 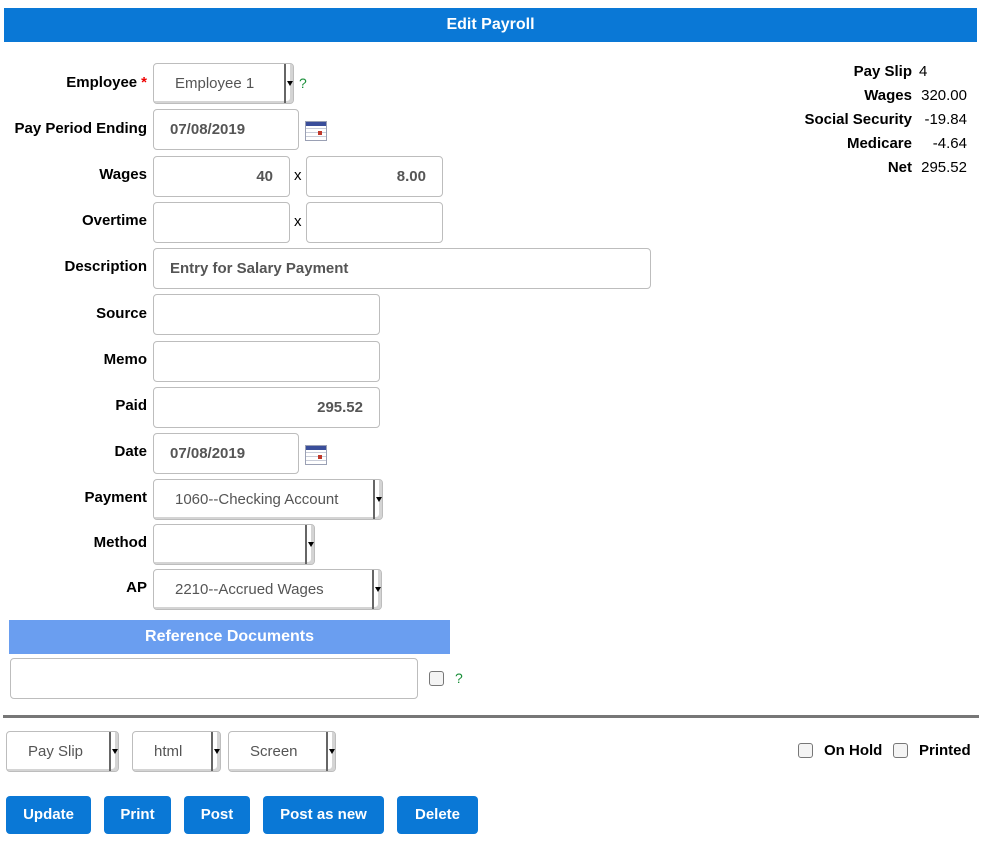 What do you see at coordinates (234, 544) in the screenshot?
I see `method-select` at bounding box center [234, 544].